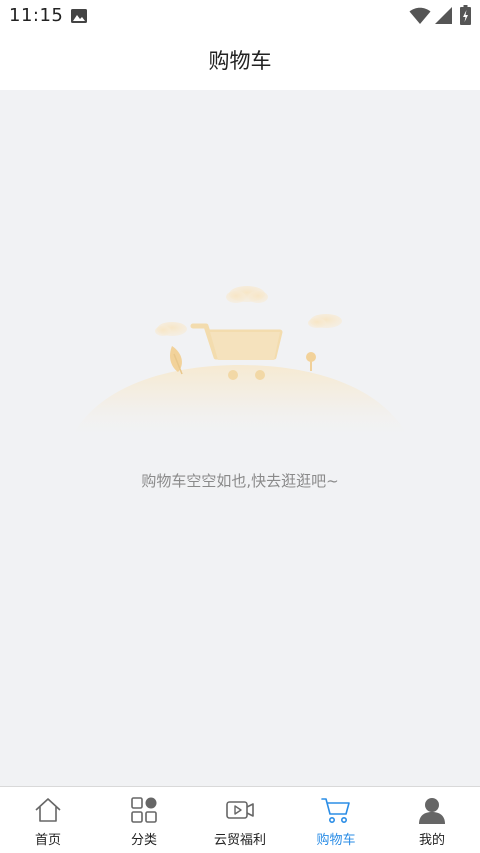 The height and width of the screenshot is (853, 480). What do you see at coordinates (335, 810) in the screenshot?
I see `cart-icon` at bounding box center [335, 810].